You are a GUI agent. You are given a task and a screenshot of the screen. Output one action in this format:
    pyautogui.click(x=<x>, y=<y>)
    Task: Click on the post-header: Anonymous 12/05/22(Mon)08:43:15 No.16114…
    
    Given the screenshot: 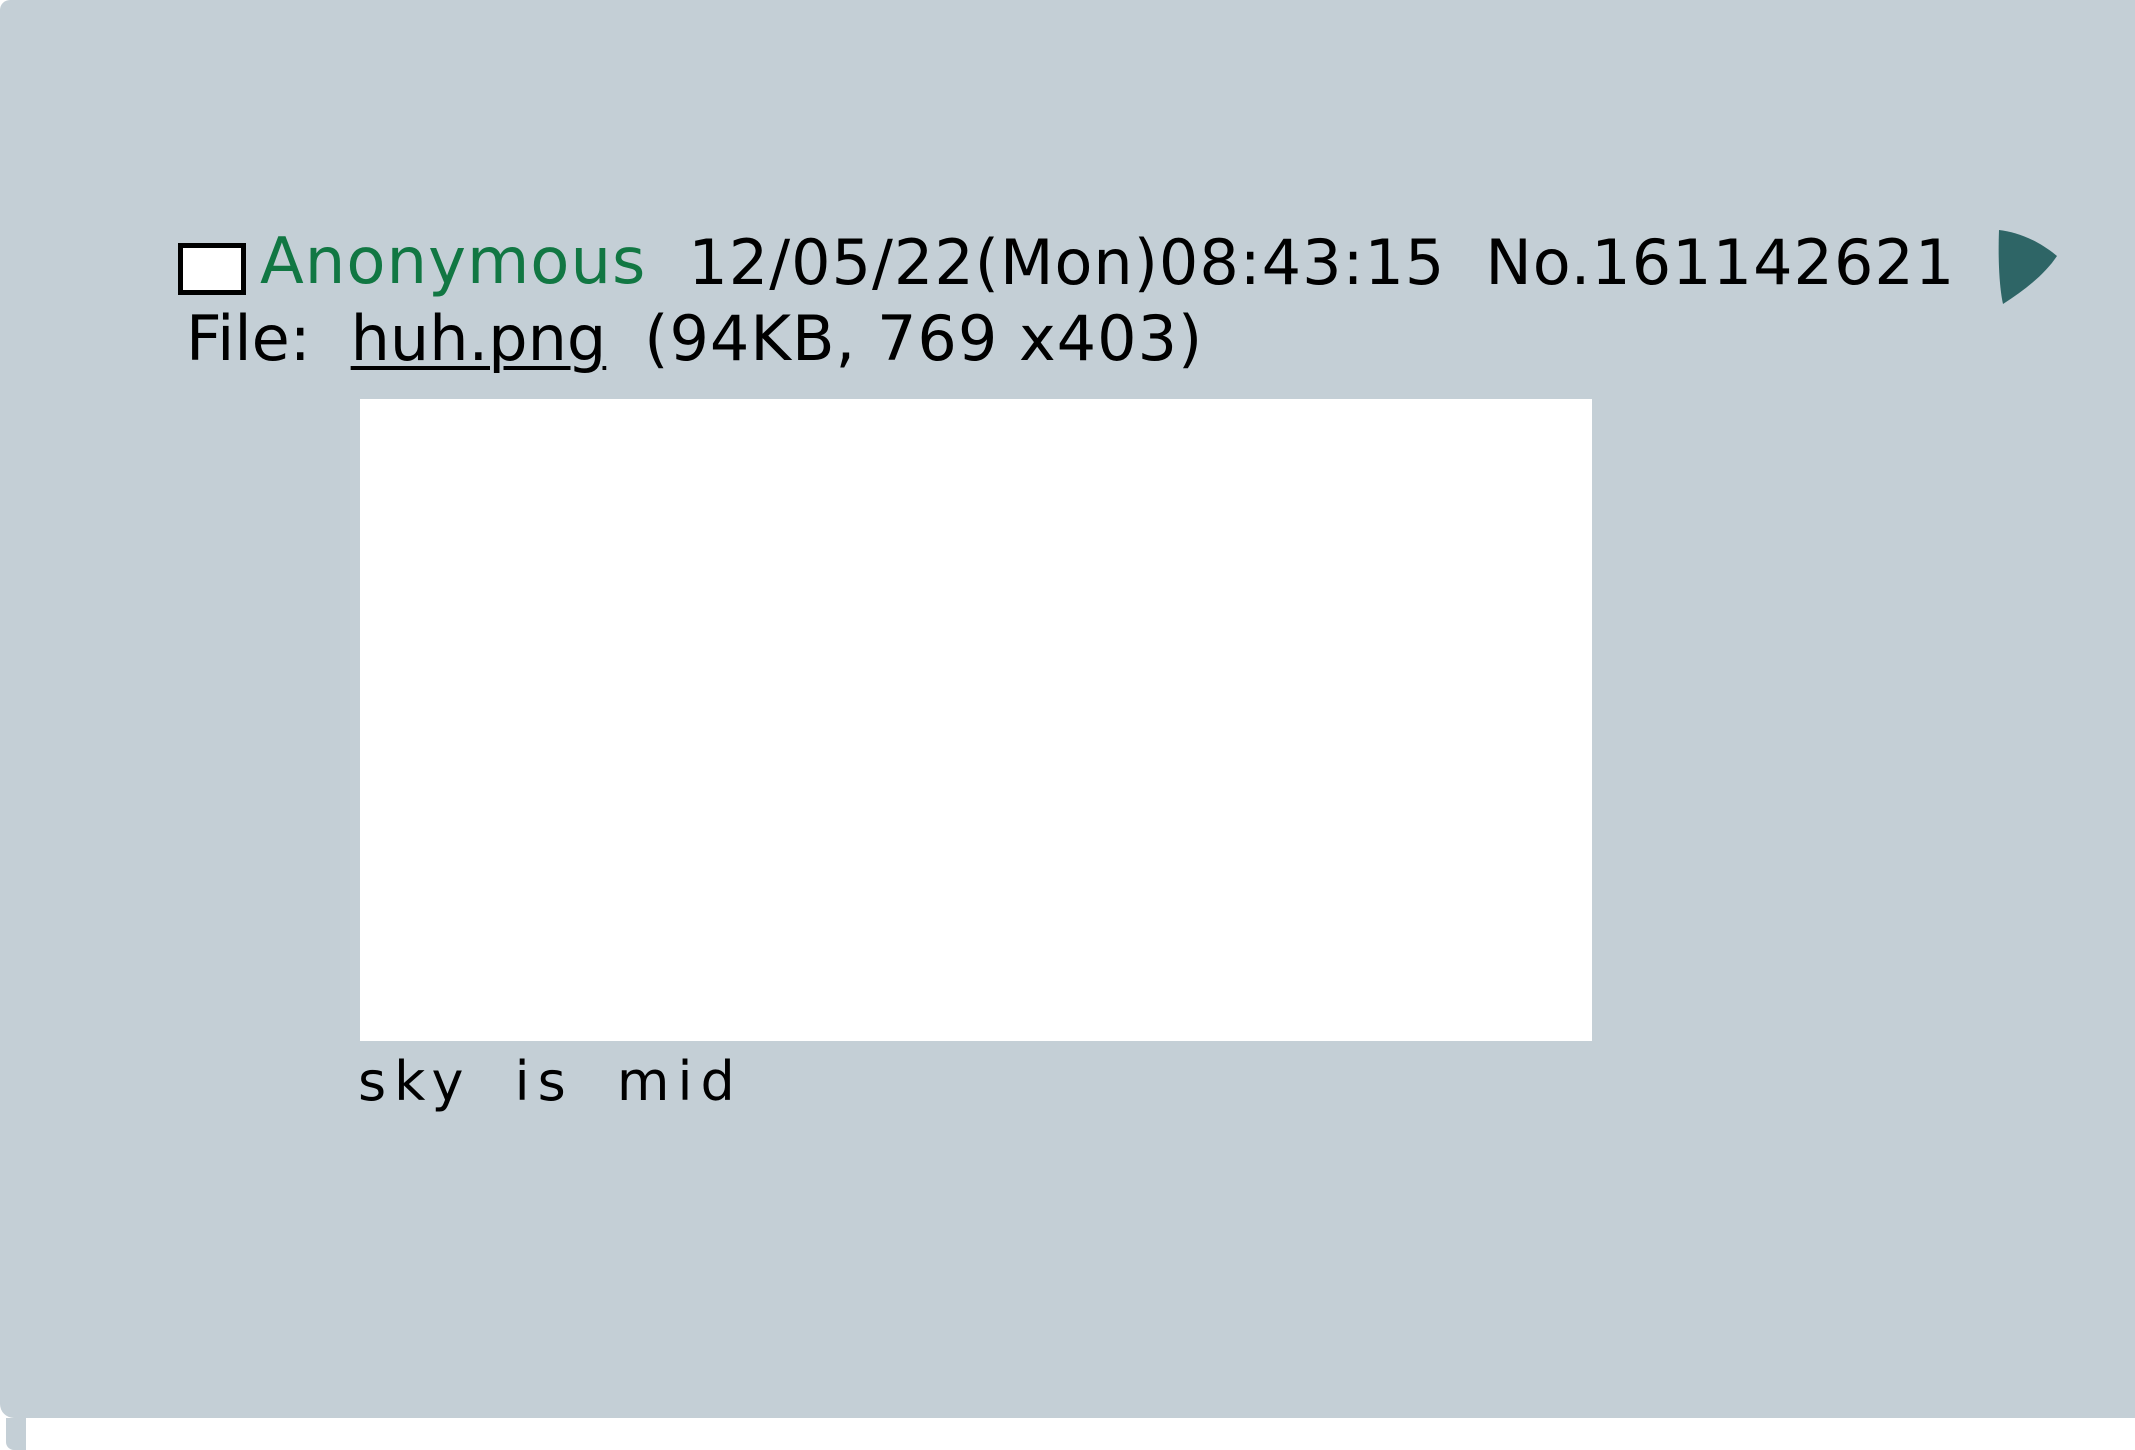 What is the action you would take?
    pyautogui.click(x=1119, y=263)
    